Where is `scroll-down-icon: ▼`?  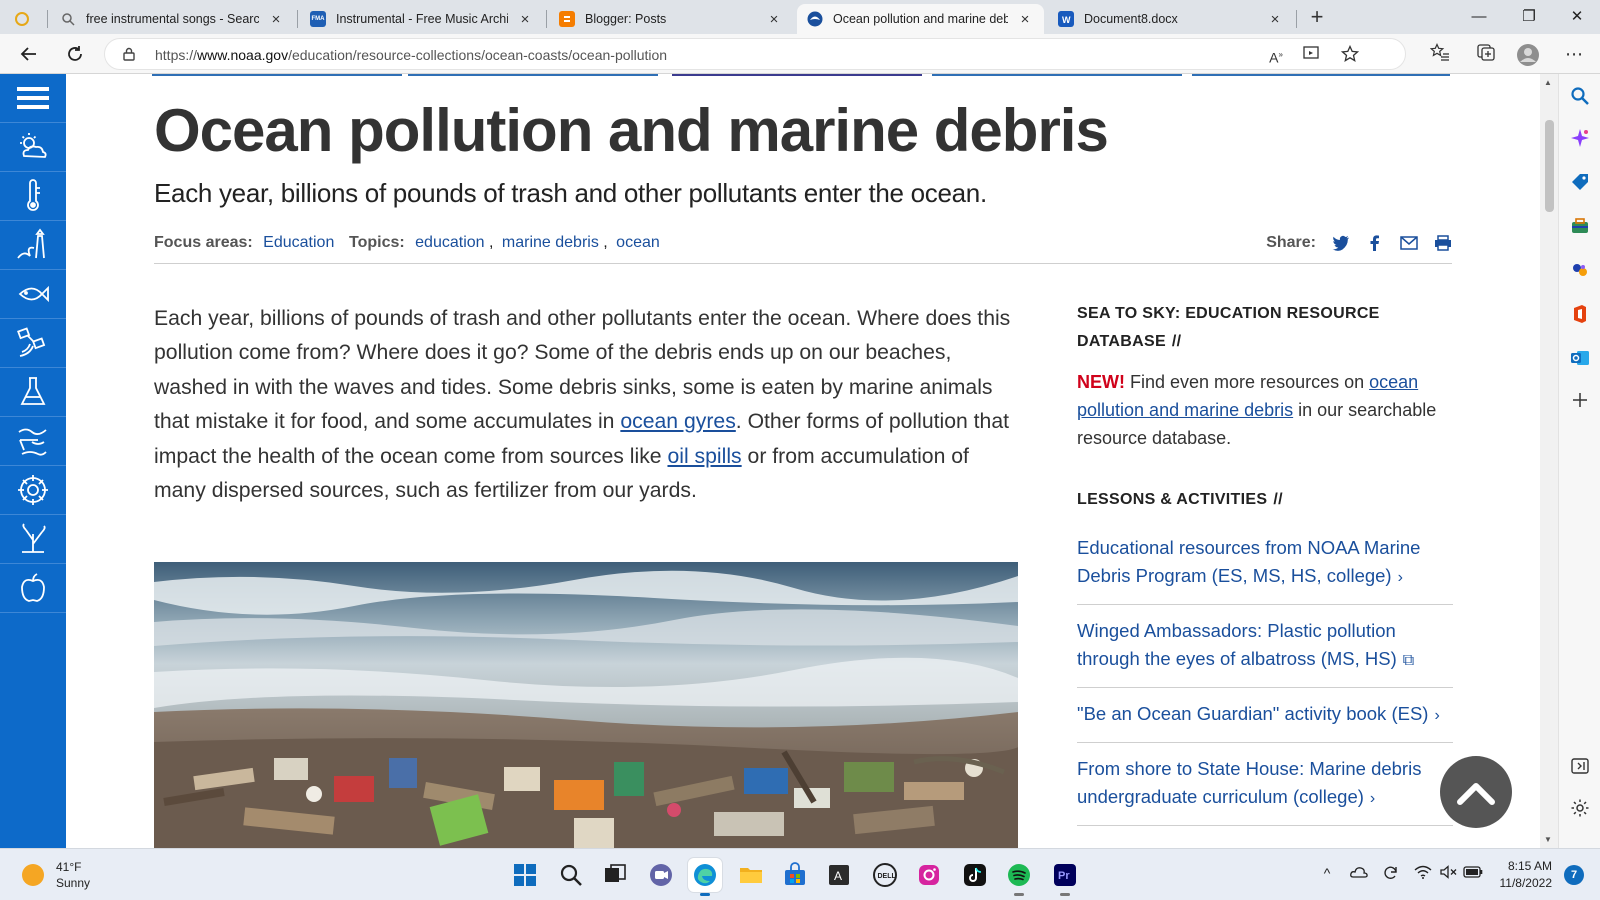 scroll-down-icon: ▼ is located at coordinates (1548, 839).